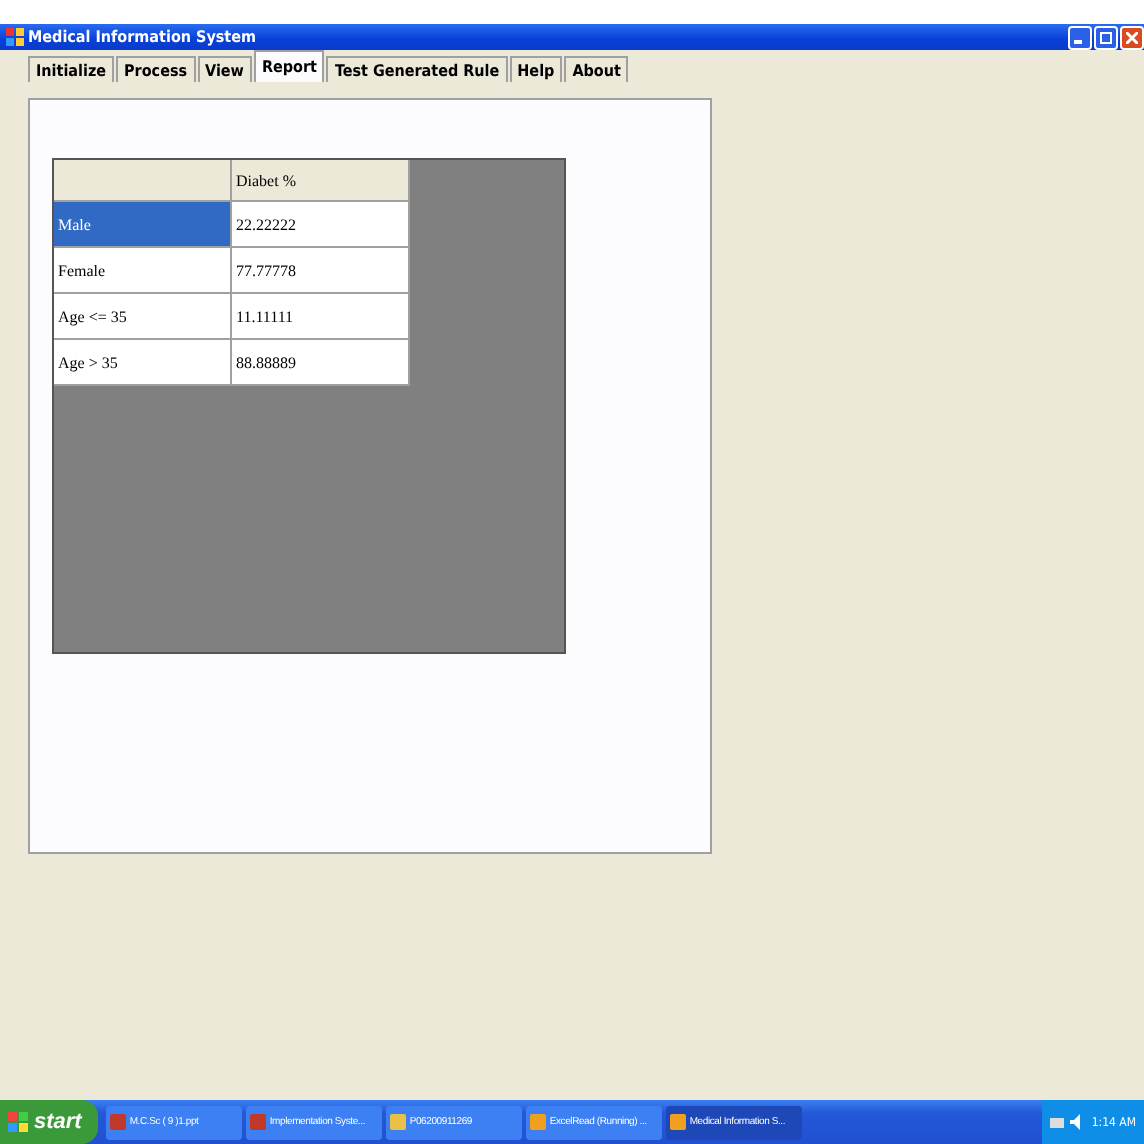 The height and width of the screenshot is (1144, 1144). Describe the element at coordinates (143, 363) in the screenshot. I see `row-header: Age > 35` at that location.